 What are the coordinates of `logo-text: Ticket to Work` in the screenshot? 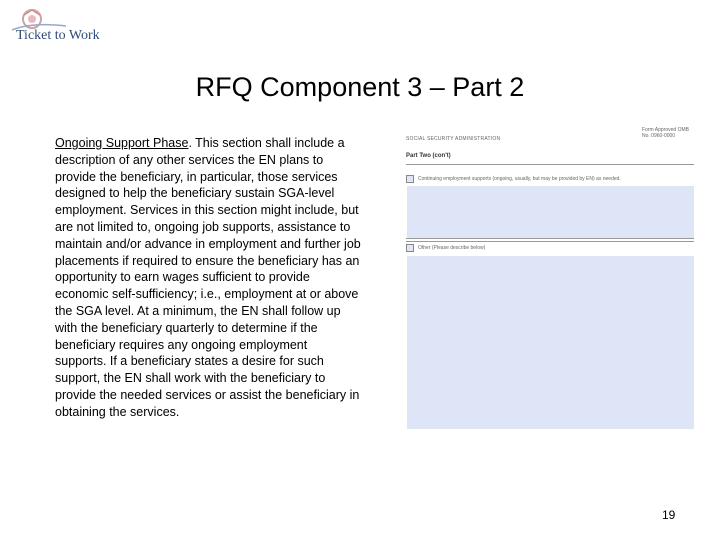 It's located at (58, 35).